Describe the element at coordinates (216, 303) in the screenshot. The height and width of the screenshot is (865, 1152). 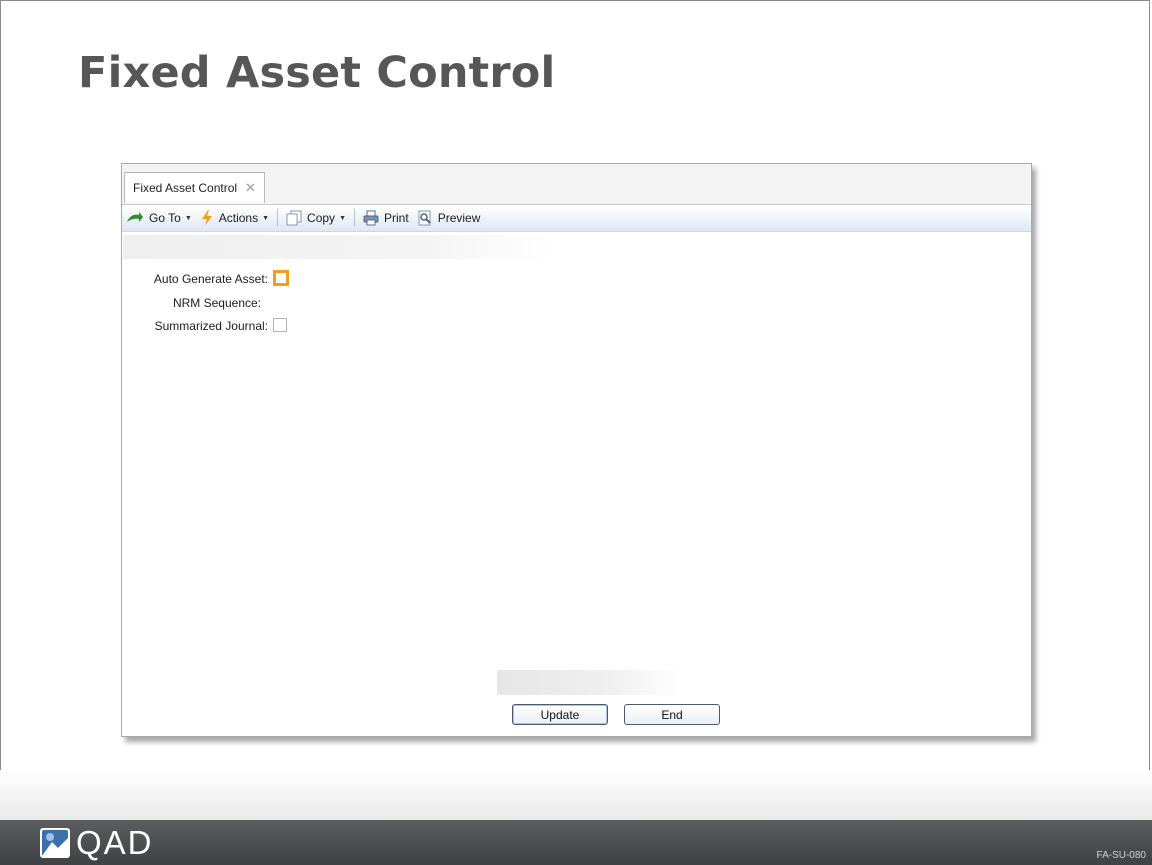
I see `nrm-sequence-label: NRM Sequence:` at that location.